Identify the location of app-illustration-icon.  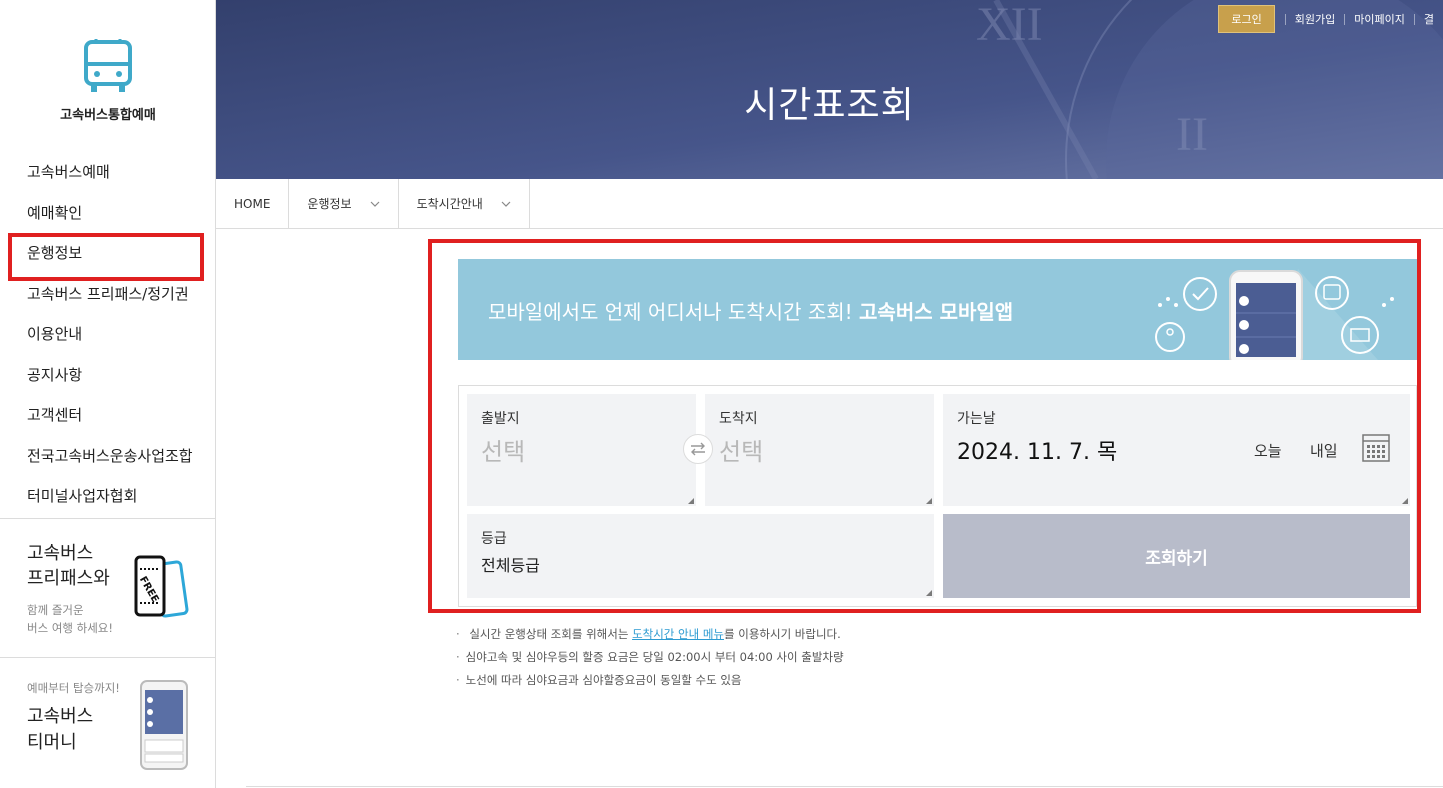
(1274, 314).